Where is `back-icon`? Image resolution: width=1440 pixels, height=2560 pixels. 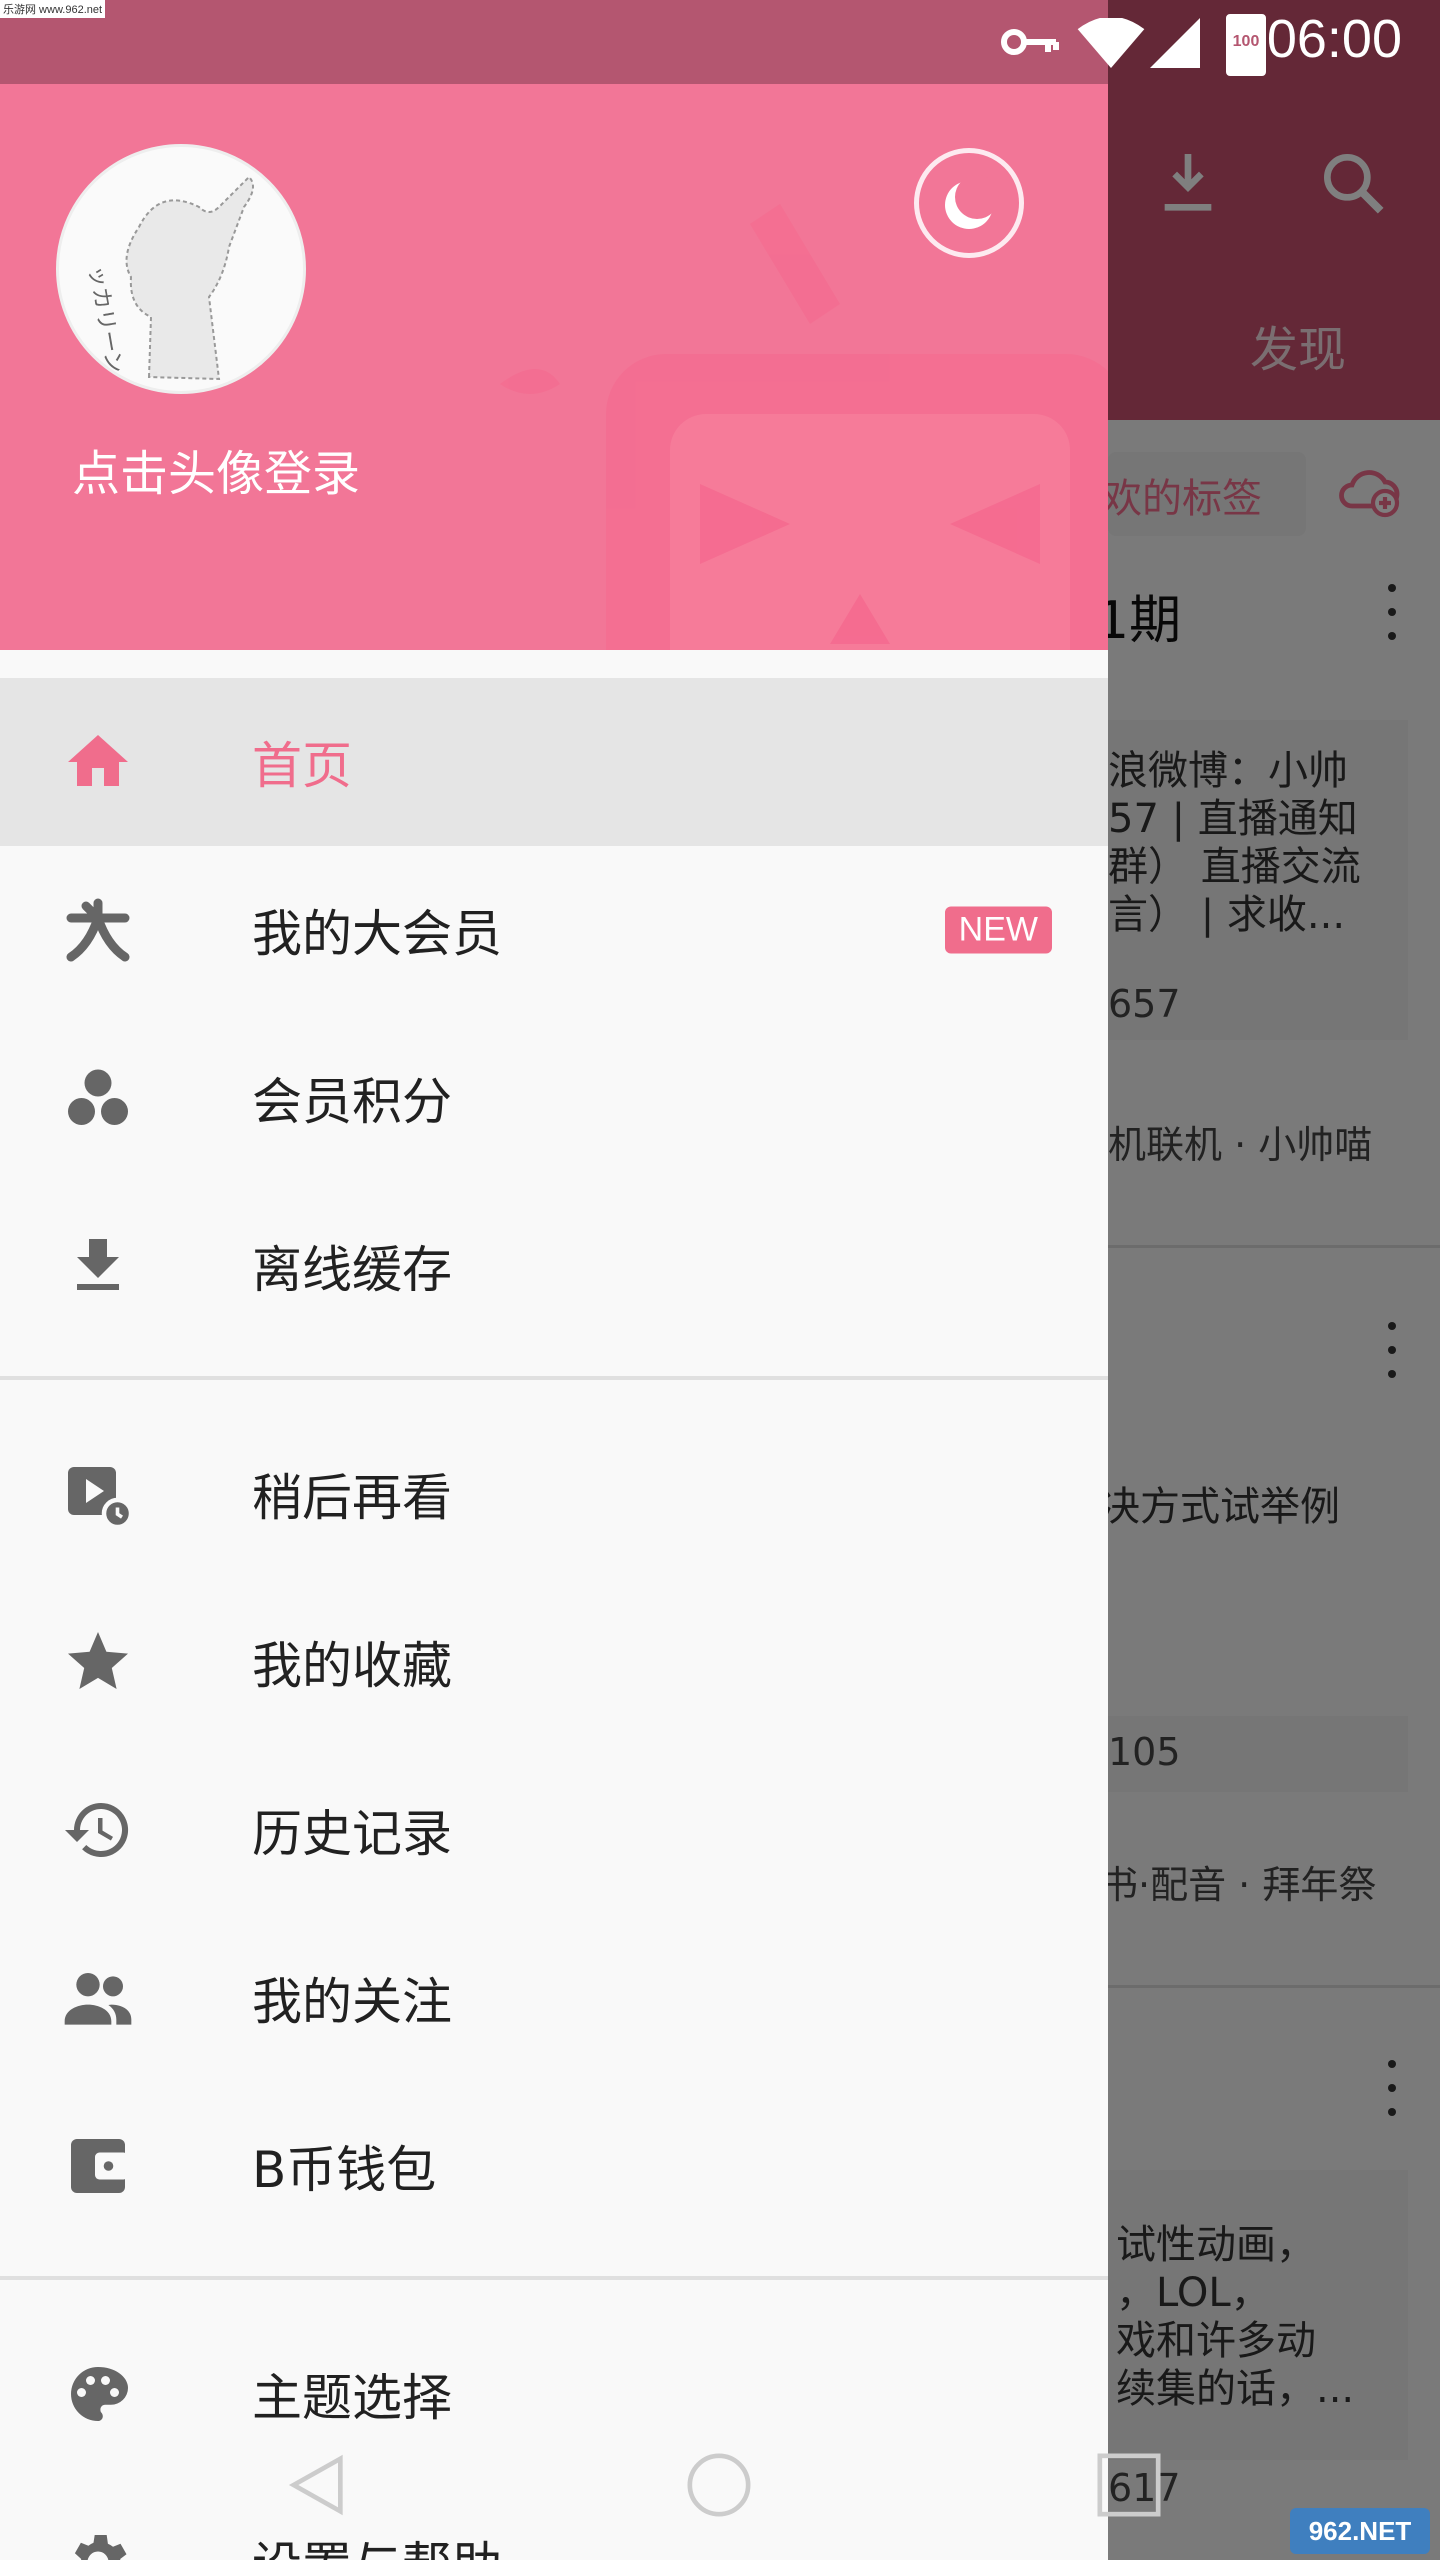 back-icon is located at coordinates (317, 2485).